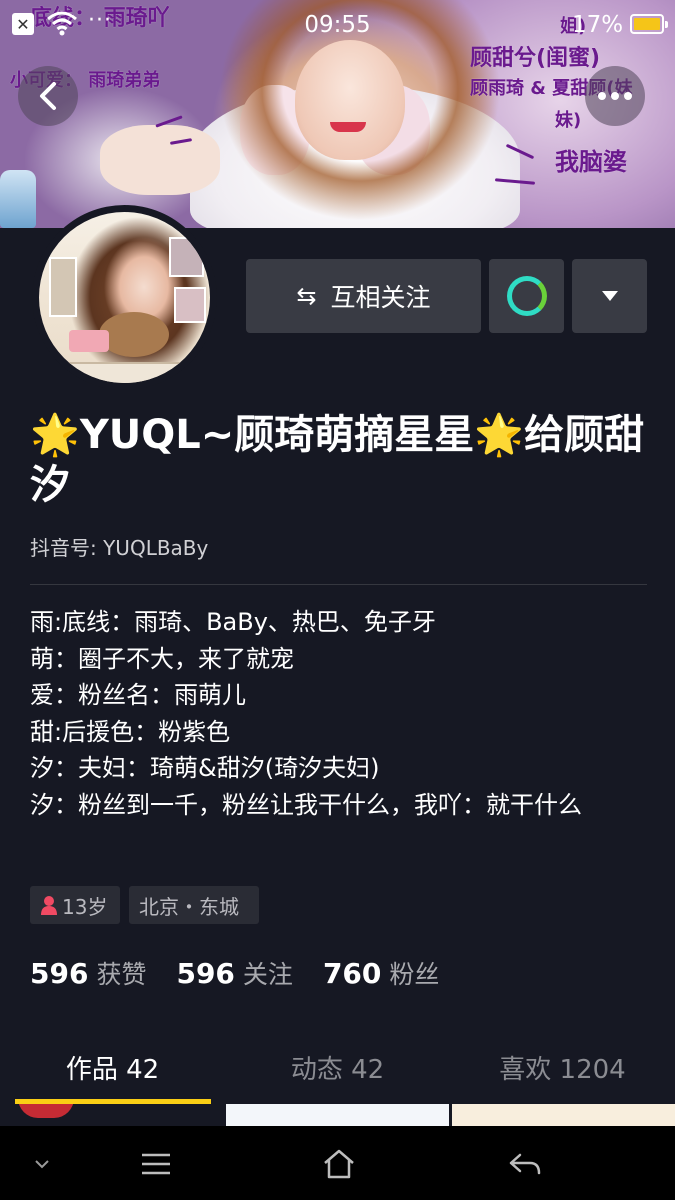 The image size is (675, 1200). I want to click on douyin-id: 抖音号: YUQLBaBy, so click(119, 546).